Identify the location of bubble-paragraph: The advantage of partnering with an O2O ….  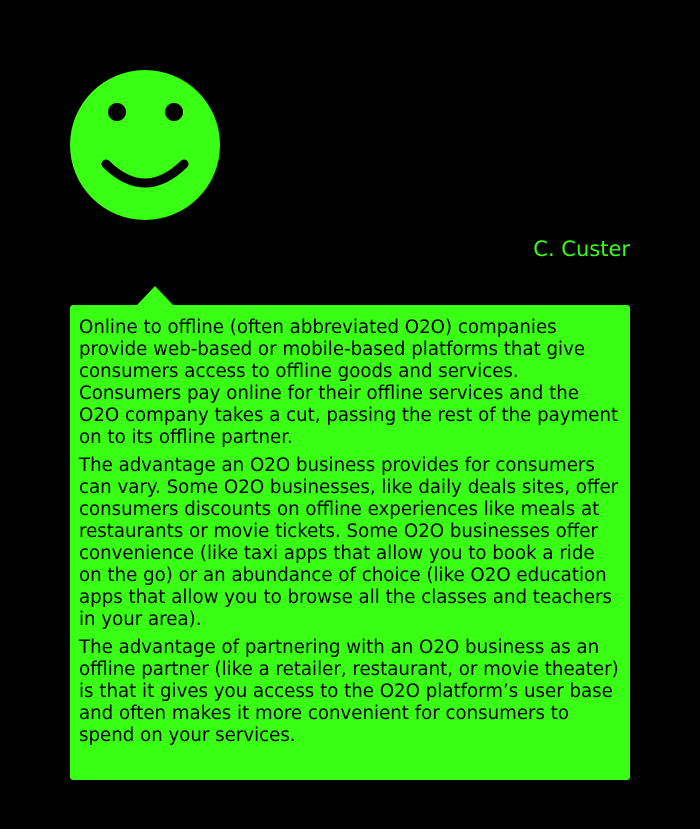
(349, 691).